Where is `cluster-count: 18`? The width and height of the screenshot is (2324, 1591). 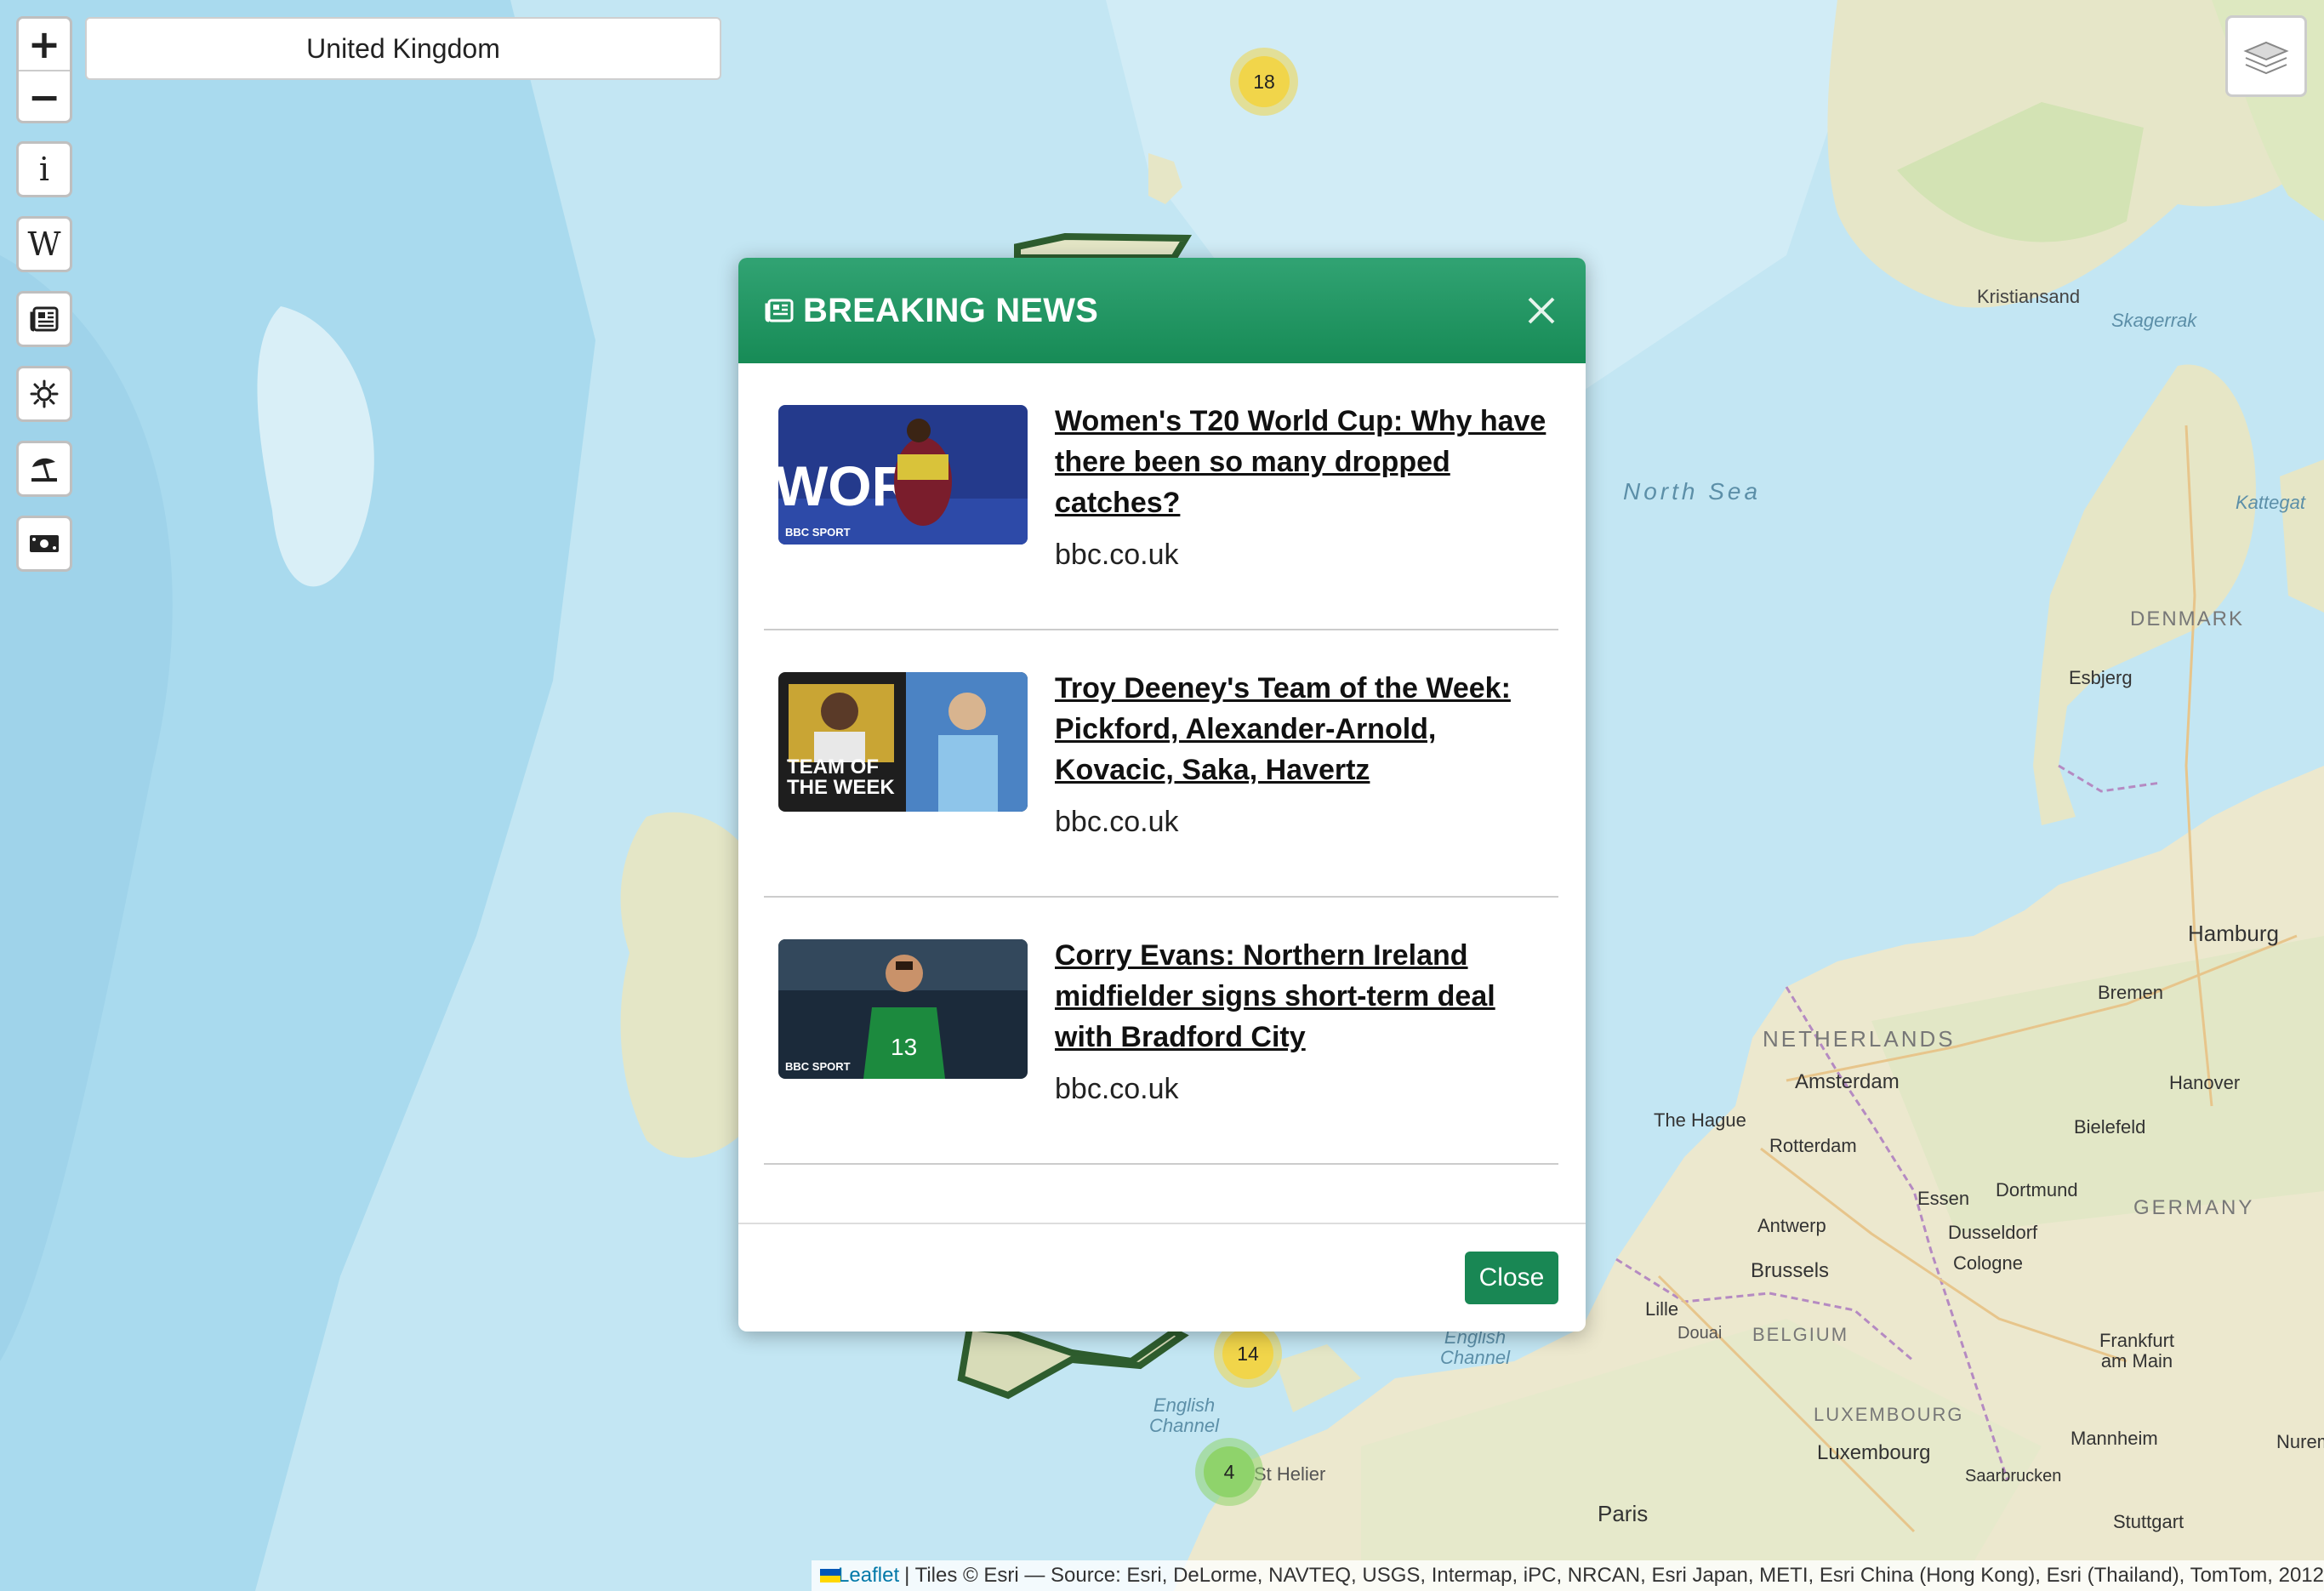 cluster-count: 18 is located at coordinates (1264, 81).